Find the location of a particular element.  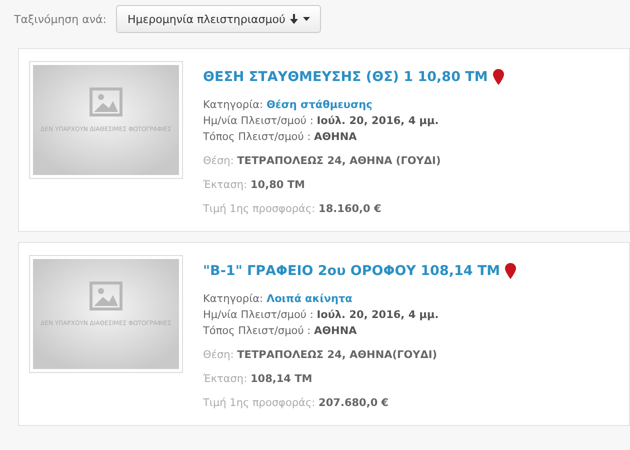

area-line: Έκταση: 108,14 ΤΜ is located at coordinates (258, 379).